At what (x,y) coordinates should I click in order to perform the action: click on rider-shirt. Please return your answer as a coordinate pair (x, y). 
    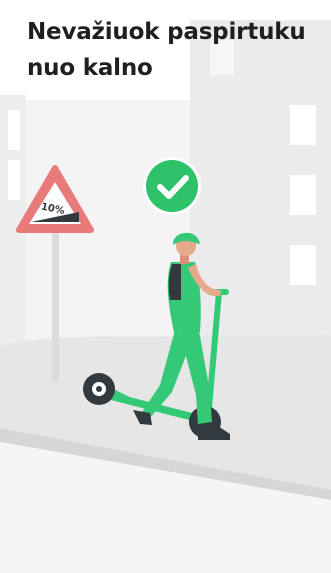
    Looking at the image, I should click on (174, 282).